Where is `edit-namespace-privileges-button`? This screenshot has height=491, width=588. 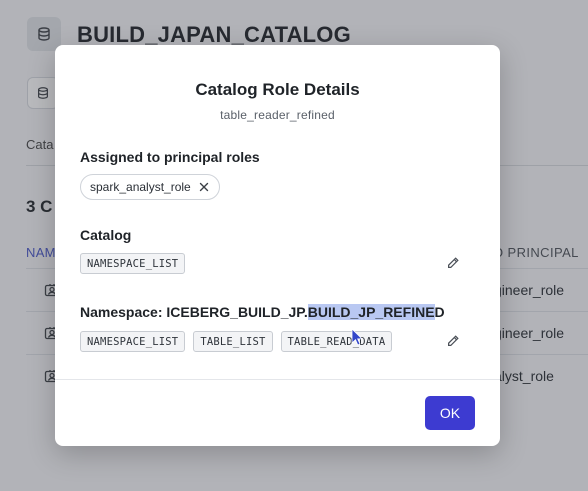 edit-namespace-privileges-button is located at coordinates (453, 341).